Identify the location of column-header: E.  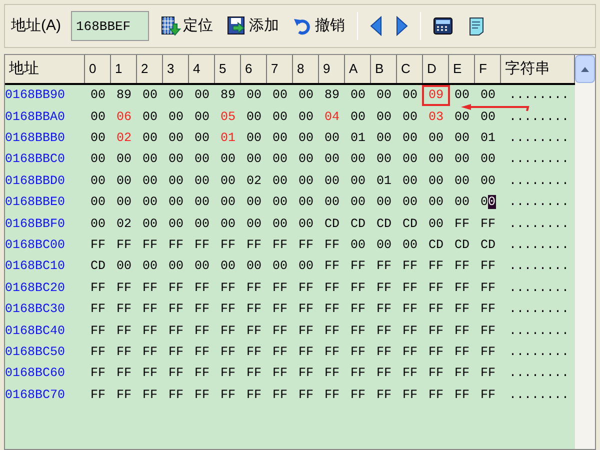
(462, 69).